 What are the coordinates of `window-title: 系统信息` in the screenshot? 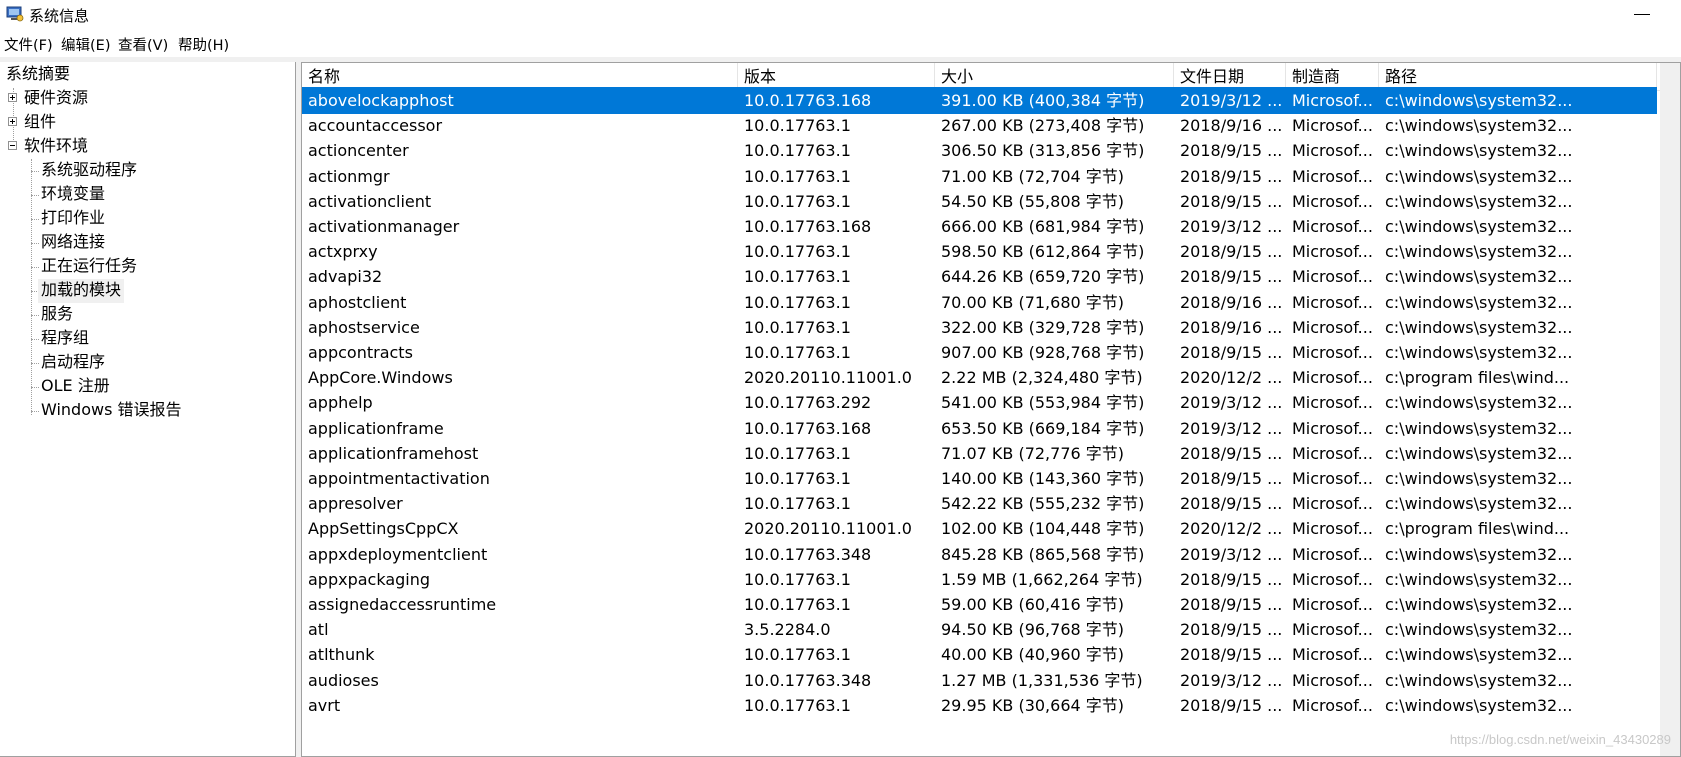 It's located at (59, 16).